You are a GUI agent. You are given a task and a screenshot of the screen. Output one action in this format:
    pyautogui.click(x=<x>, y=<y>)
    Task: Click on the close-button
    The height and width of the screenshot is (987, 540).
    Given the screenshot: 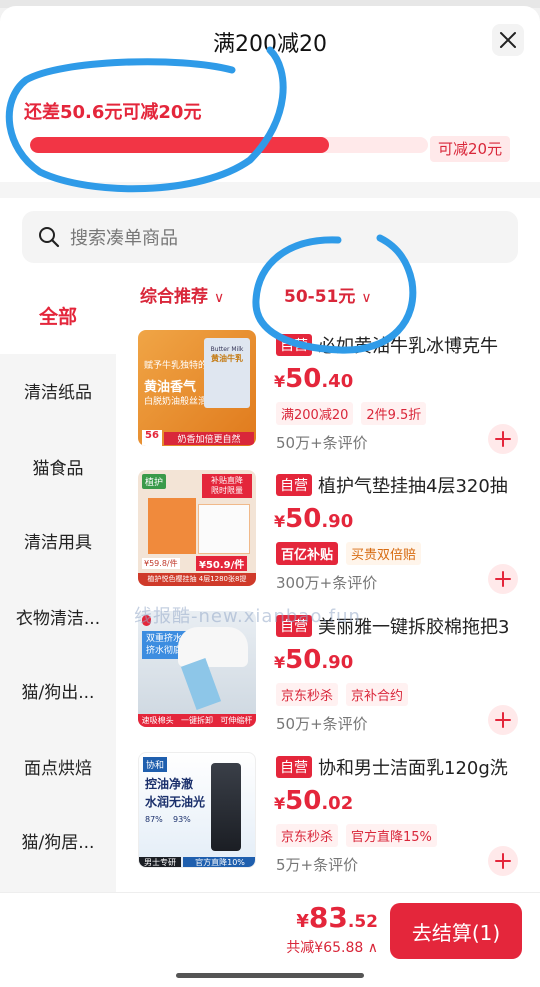 What is the action you would take?
    pyautogui.click(x=508, y=40)
    